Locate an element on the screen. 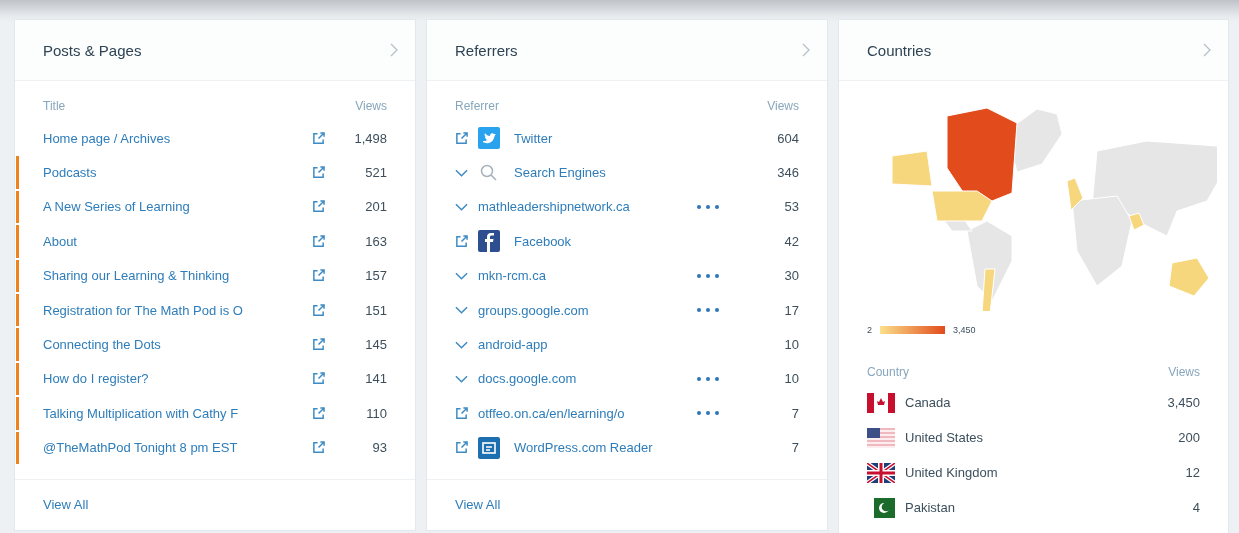 This screenshot has width=1239, height=533. view-count: 110 is located at coordinates (376, 413).